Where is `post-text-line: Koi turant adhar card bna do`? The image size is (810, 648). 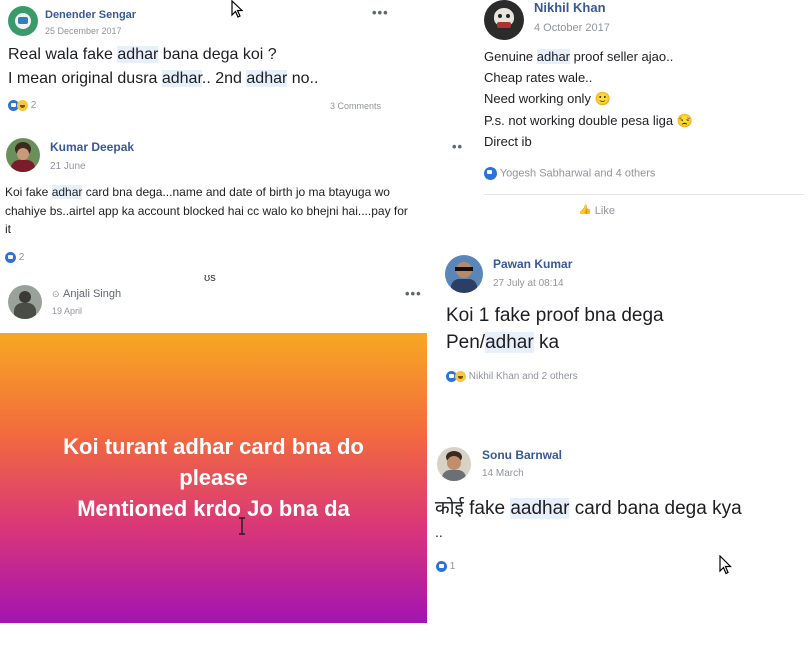 post-text-line: Koi turant adhar card bna do is located at coordinates (213, 446).